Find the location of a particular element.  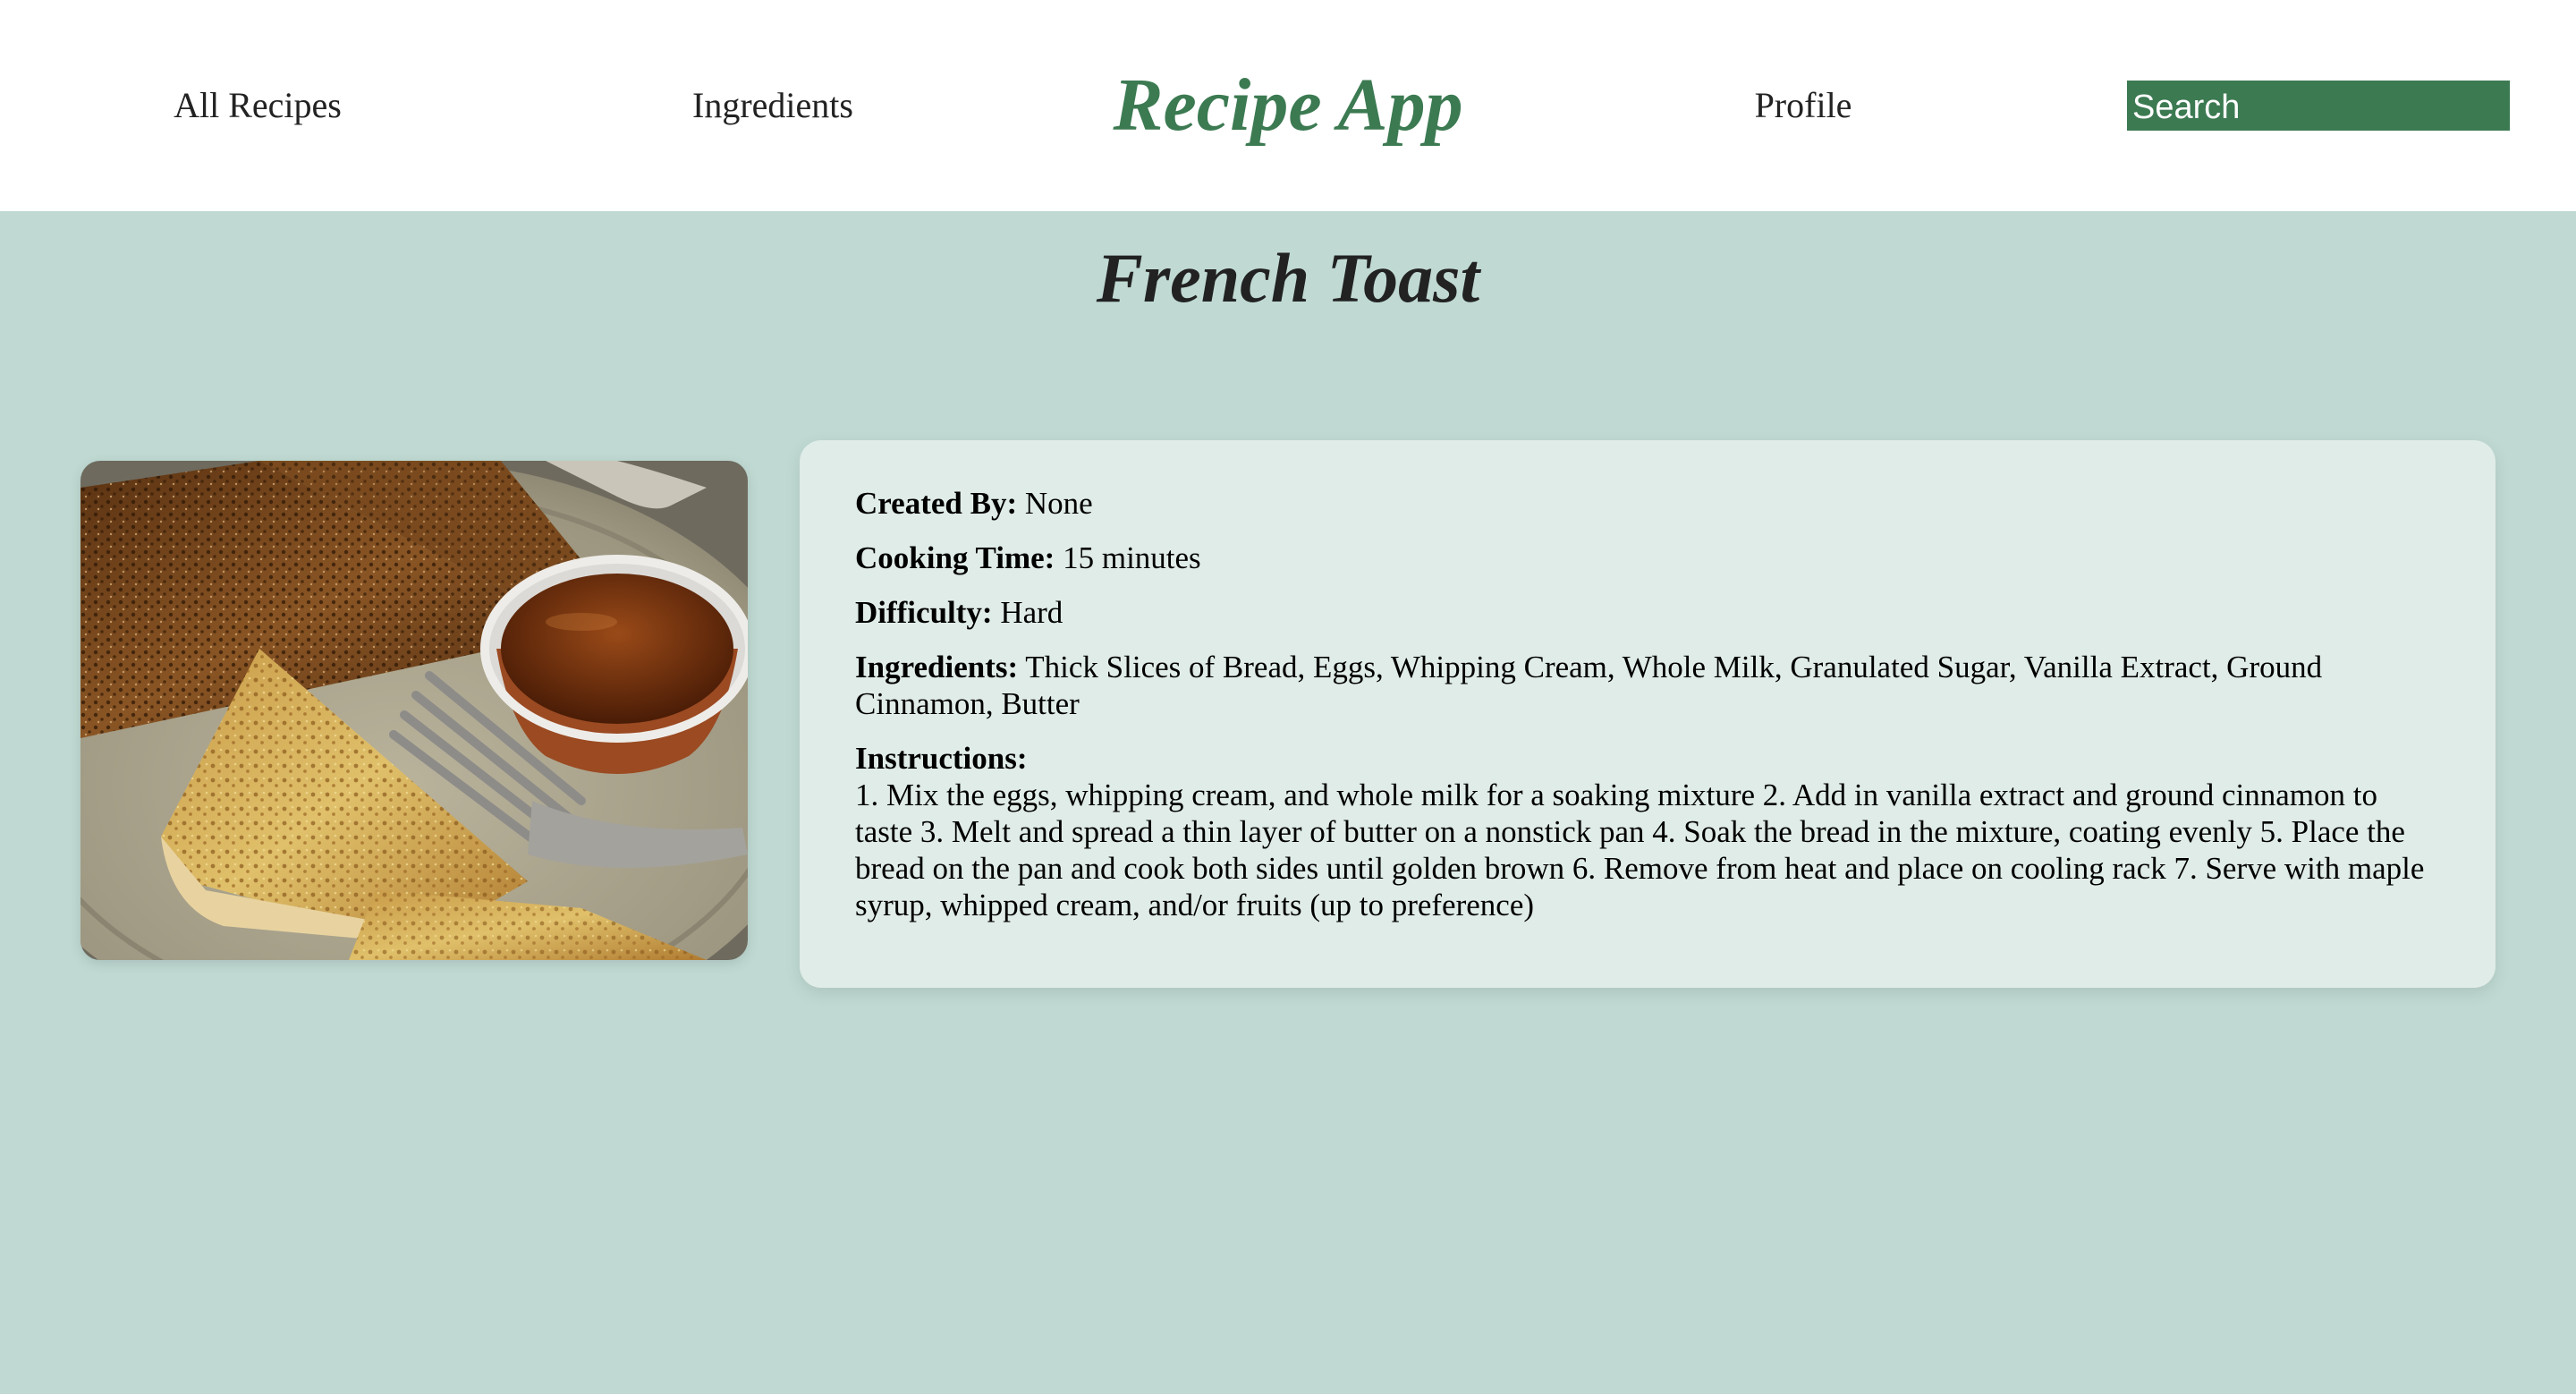

difficulty-label: Difficulty: is located at coordinates (924, 613).